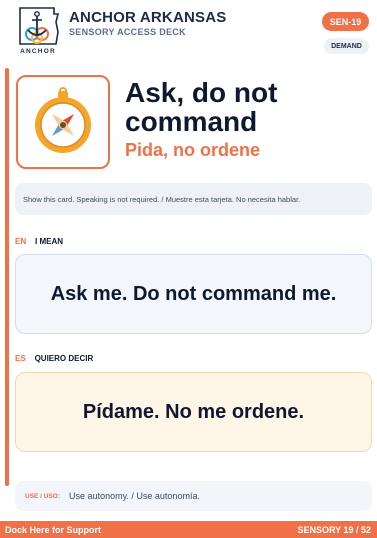 Image resolution: width=377 pixels, height=538 pixels. Describe the element at coordinates (7, 277) in the screenshot. I see `accent-bar` at that location.